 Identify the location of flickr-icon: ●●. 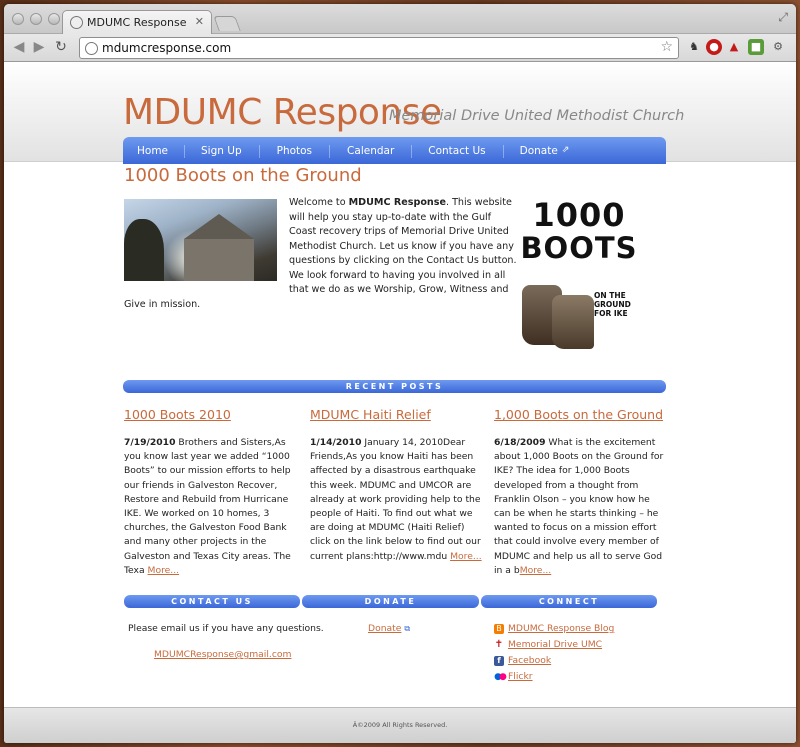
(500, 676).